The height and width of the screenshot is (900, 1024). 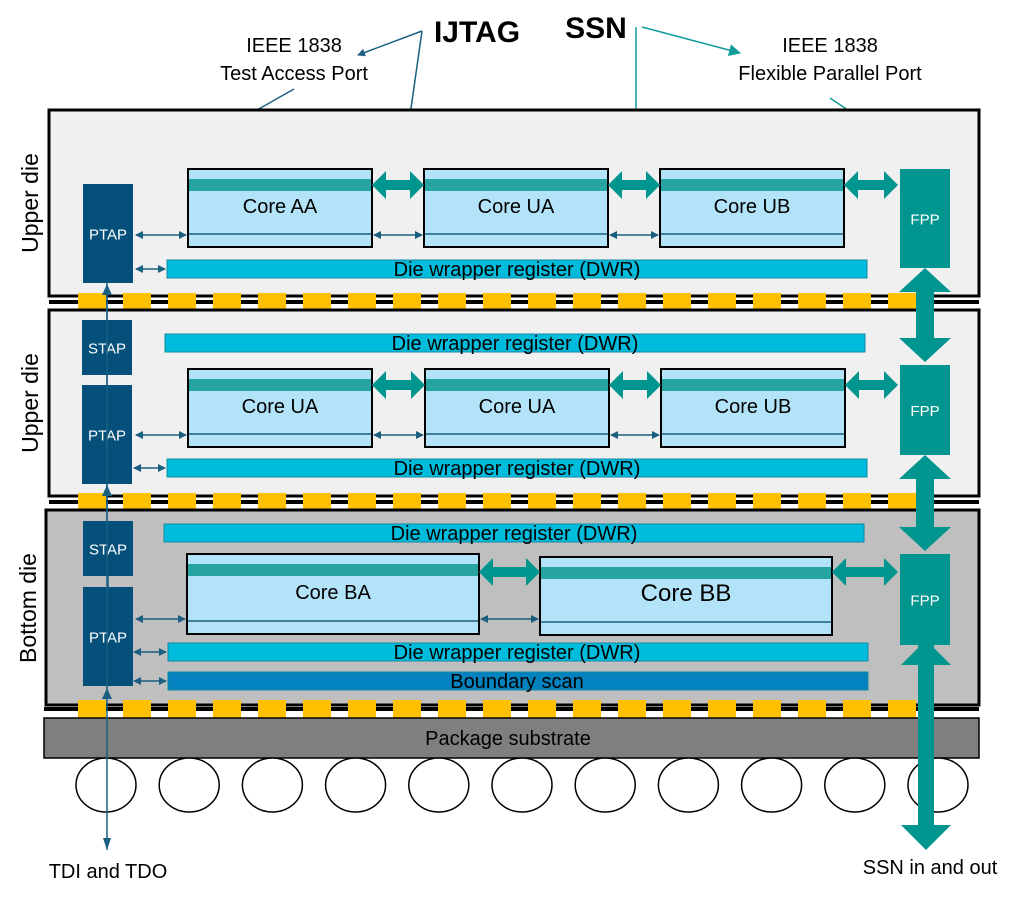 I want to click on fpp-caption-line1: IEEE 1838, so click(x=830, y=46).